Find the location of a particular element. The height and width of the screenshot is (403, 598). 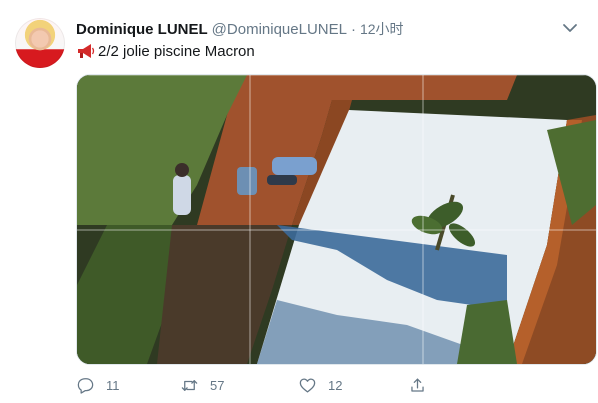

share-button is located at coordinates (423, 385).